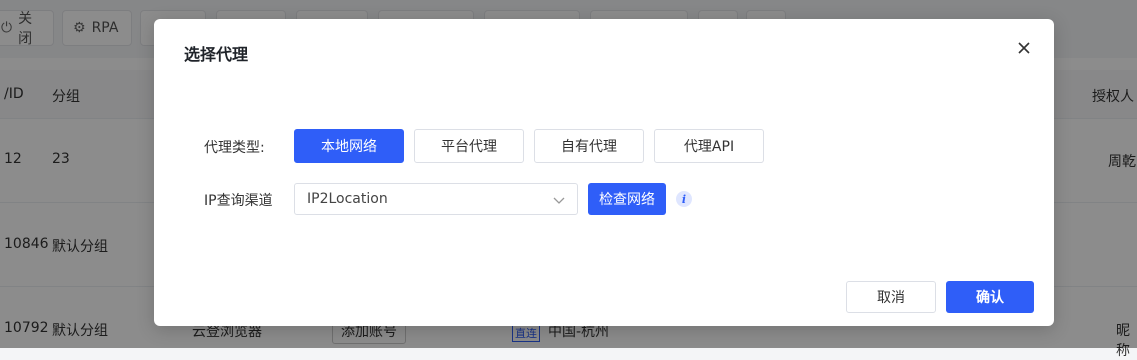  Describe the element at coordinates (238, 201) in the screenshot. I see `ip-channel-label: IP查询渠道` at that location.